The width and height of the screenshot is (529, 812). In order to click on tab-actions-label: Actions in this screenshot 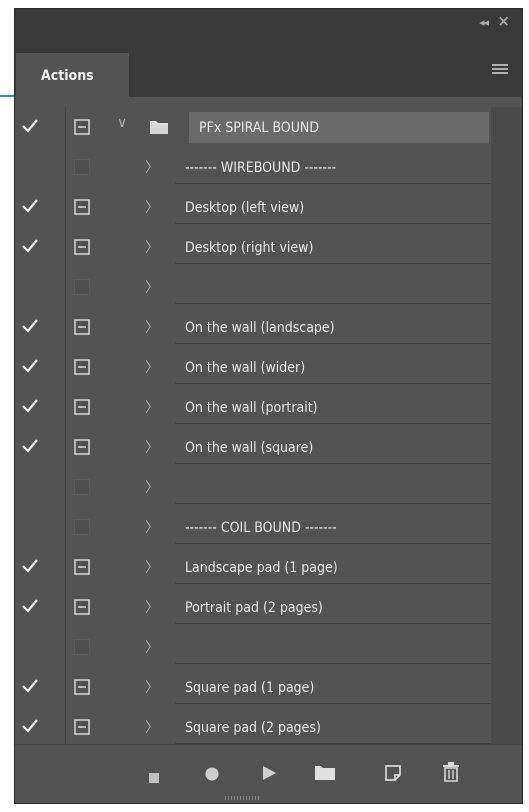, I will do `click(67, 76)`.